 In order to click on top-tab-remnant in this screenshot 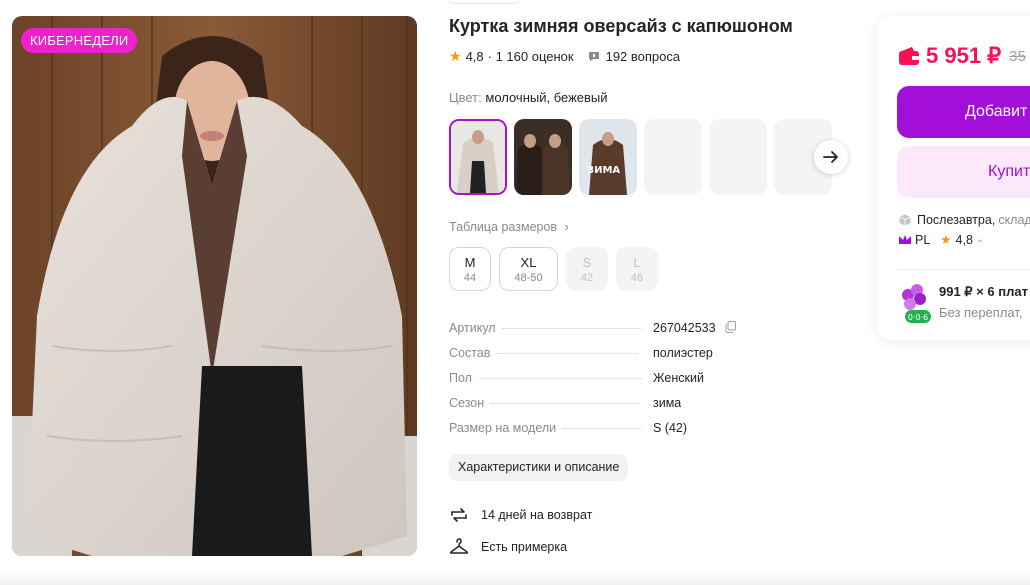, I will do `click(484, 2)`.